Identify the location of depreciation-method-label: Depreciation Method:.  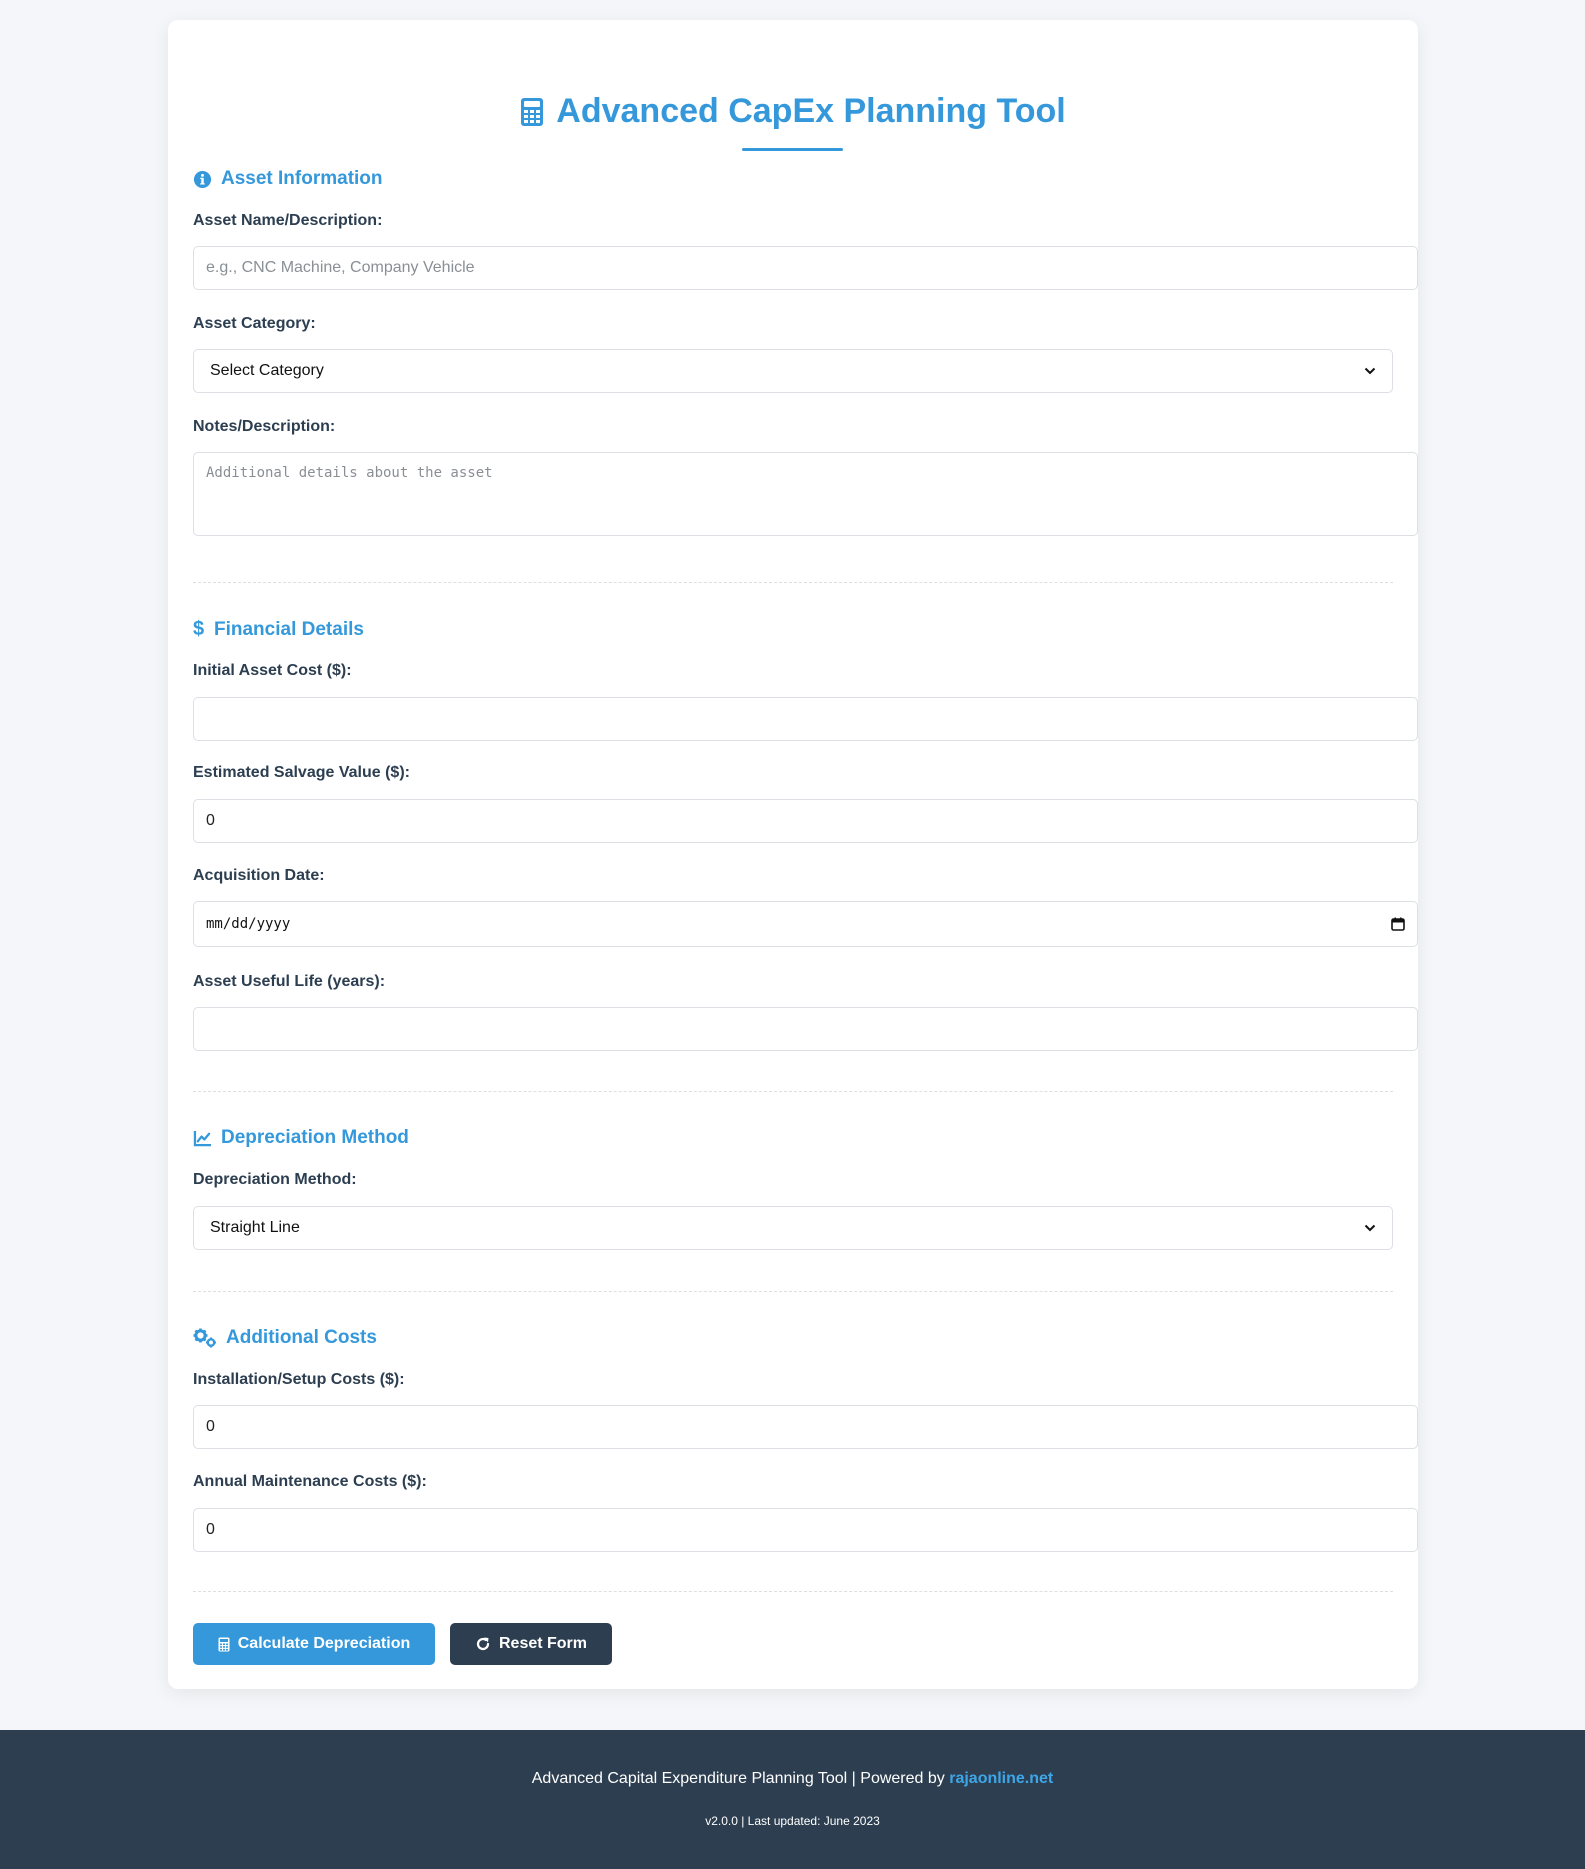
(275, 1179).